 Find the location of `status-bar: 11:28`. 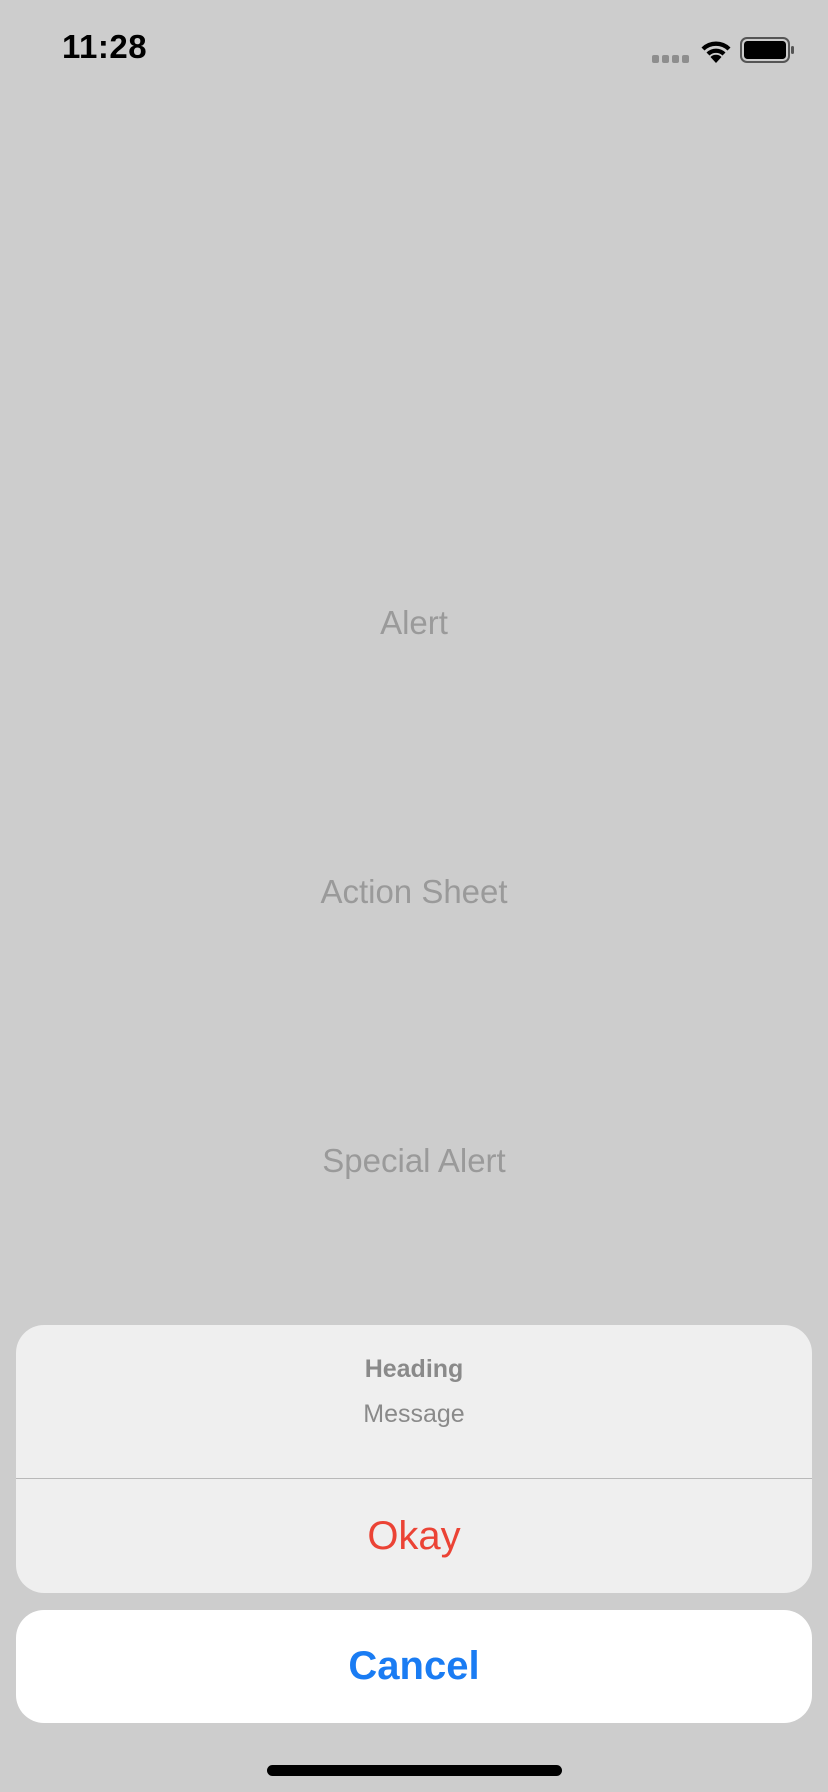

status-bar: 11:28 is located at coordinates (414, 50).